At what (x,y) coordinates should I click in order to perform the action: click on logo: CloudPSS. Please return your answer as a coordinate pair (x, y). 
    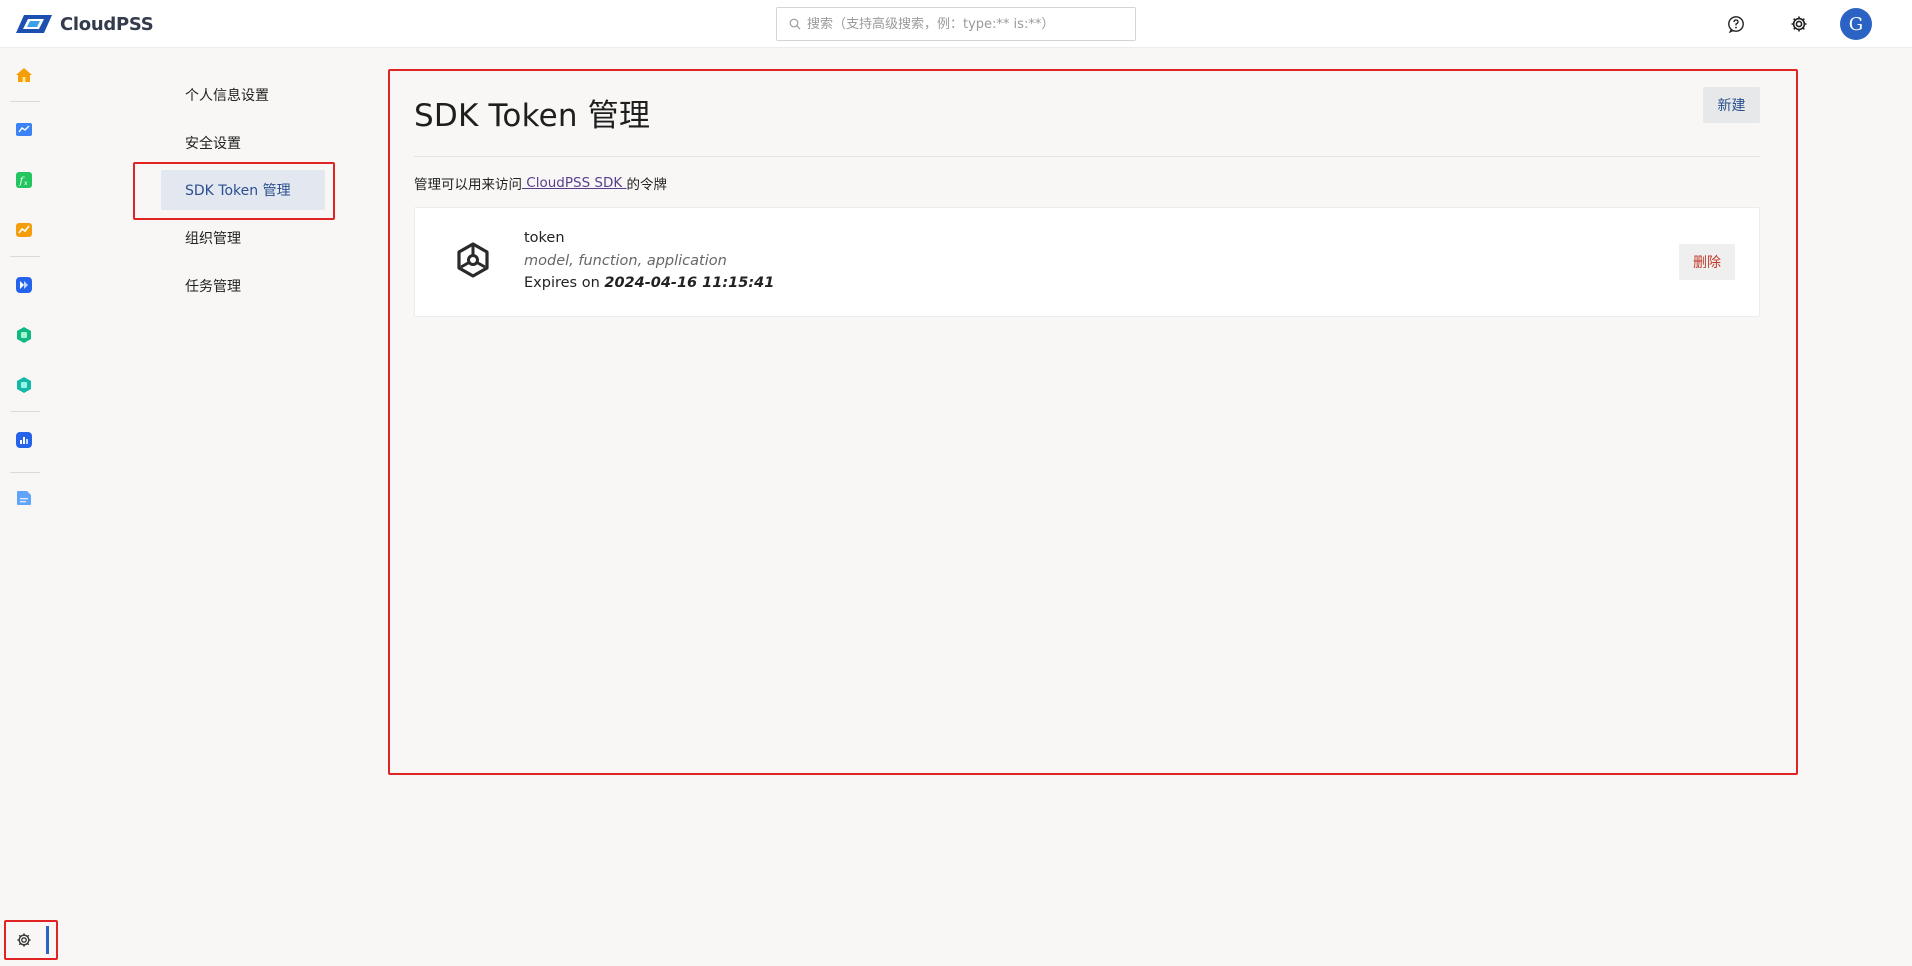
    Looking at the image, I should click on (84, 24).